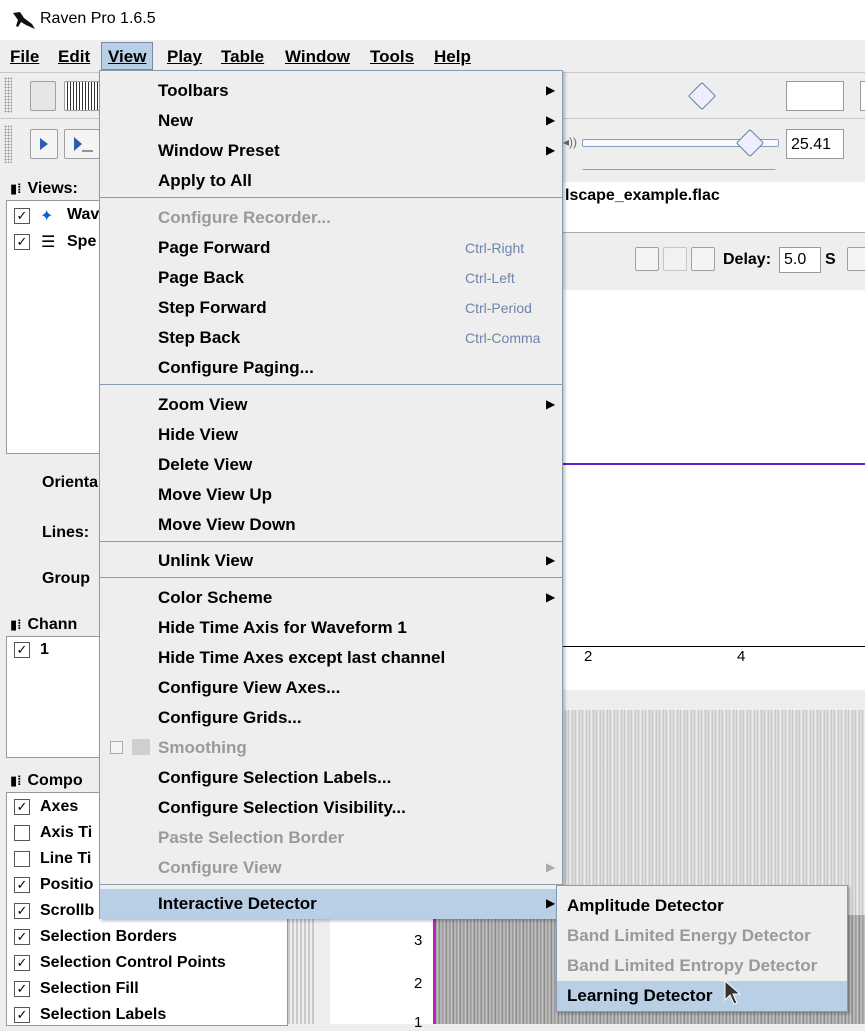 This screenshot has height=1031, width=865. What do you see at coordinates (184, 57) in the screenshot?
I see `menu-play: Play` at bounding box center [184, 57].